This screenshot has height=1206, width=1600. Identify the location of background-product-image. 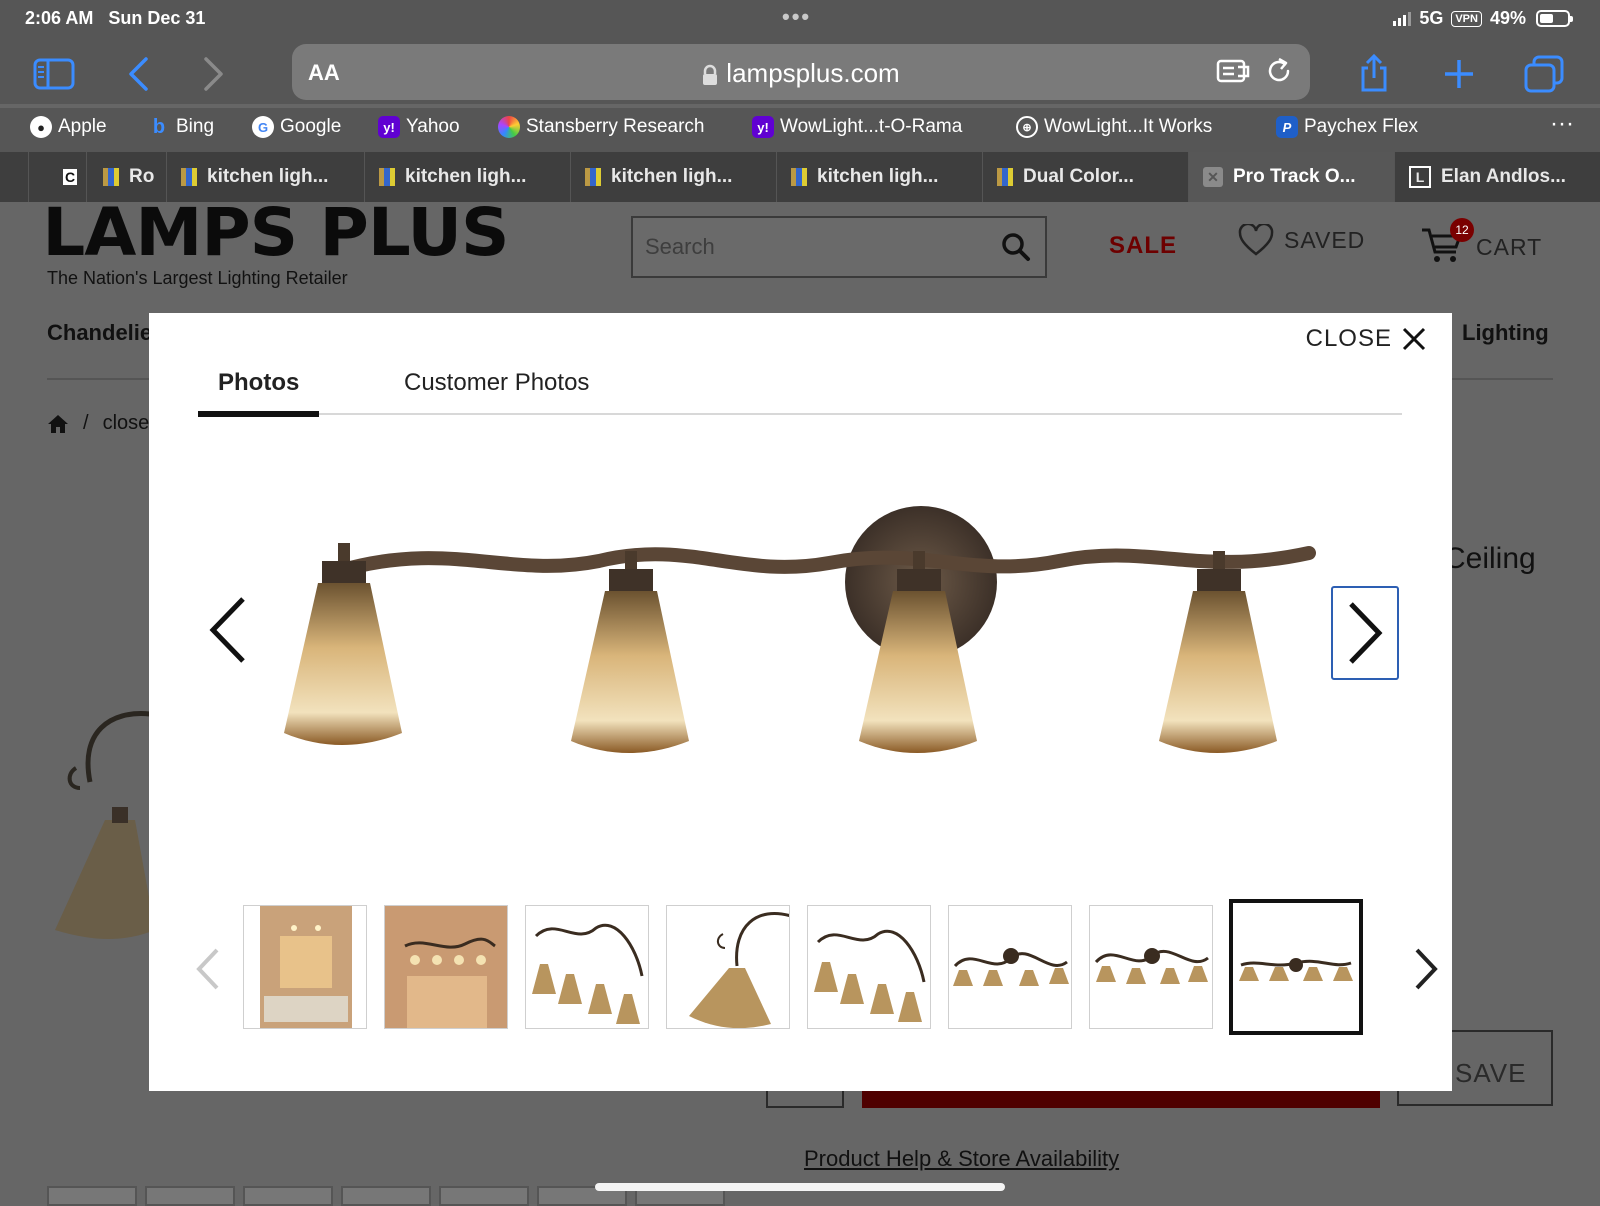
(102, 824).